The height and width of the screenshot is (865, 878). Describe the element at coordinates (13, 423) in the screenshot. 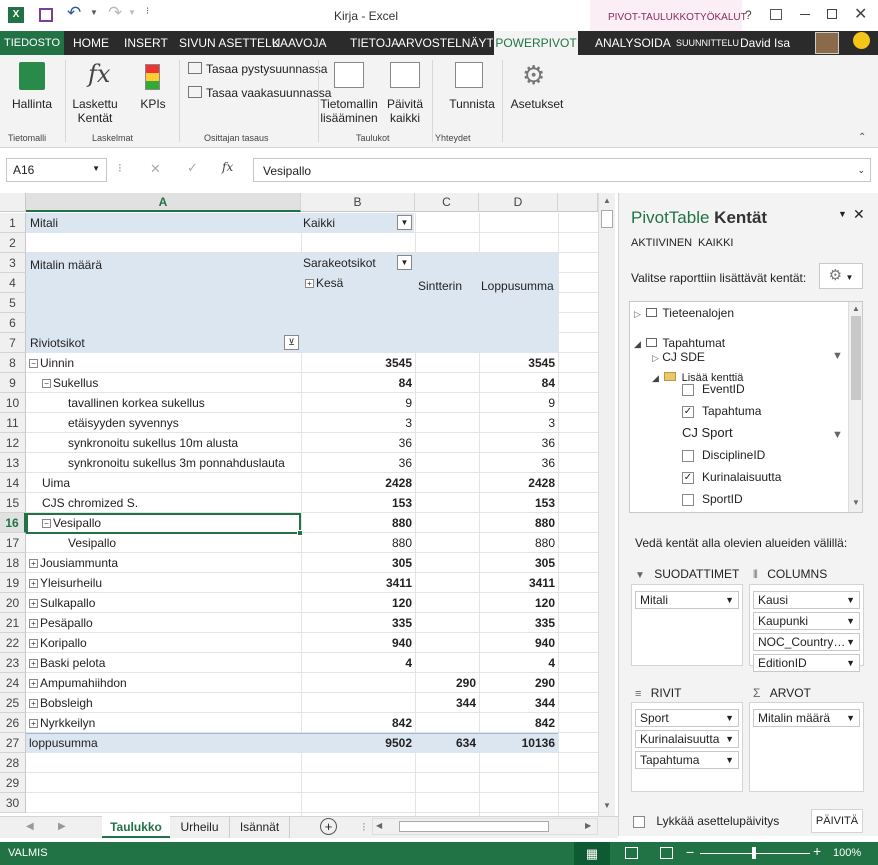

I see `row-header: 11` at that location.